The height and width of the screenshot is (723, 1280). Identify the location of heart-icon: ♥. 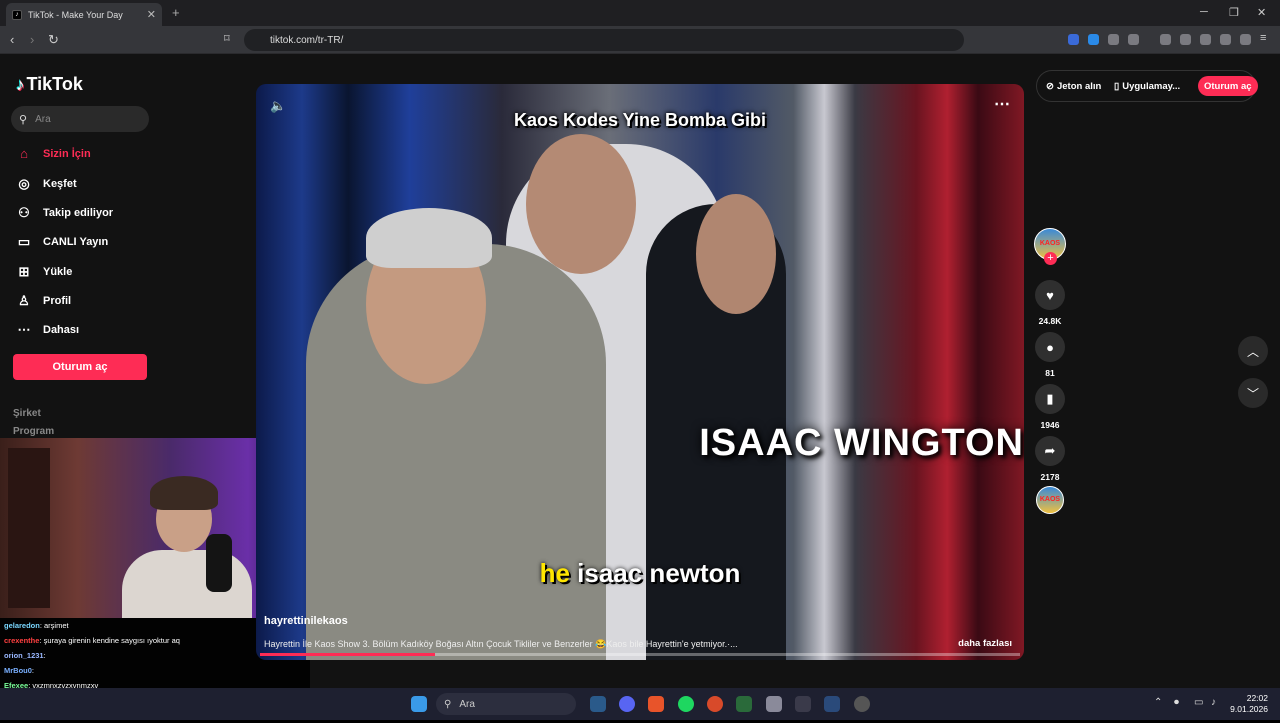
(1050, 295).